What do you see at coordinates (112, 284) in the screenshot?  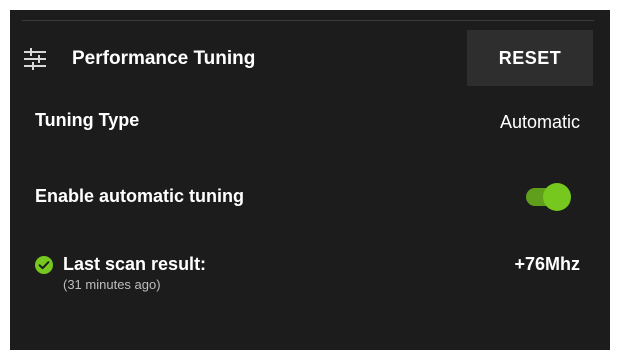 I see `last-scan-time: (31 minutes ago)` at bounding box center [112, 284].